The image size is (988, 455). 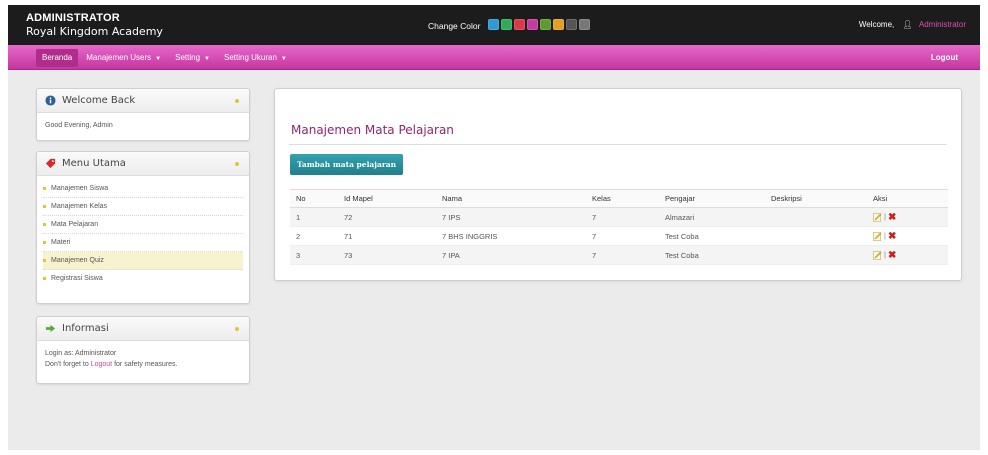 What do you see at coordinates (511, 198) in the screenshot?
I see `column-header: Nama` at bounding box center [511, 198].